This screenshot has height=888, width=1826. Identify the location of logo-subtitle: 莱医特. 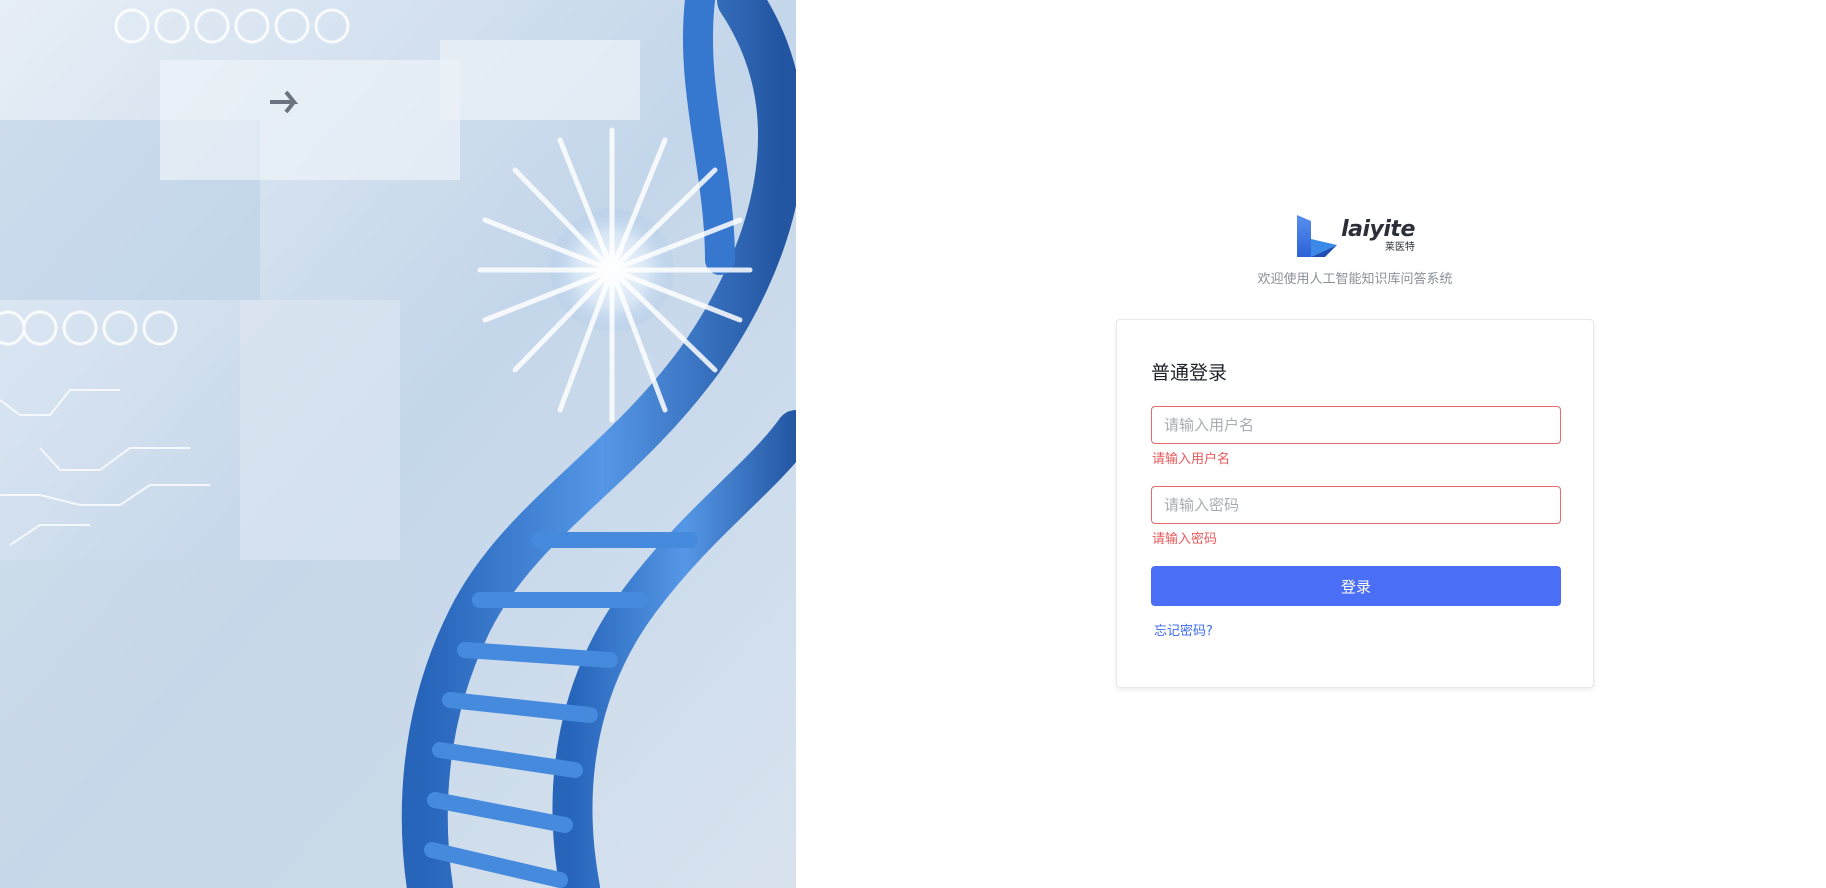
(1399, 247).